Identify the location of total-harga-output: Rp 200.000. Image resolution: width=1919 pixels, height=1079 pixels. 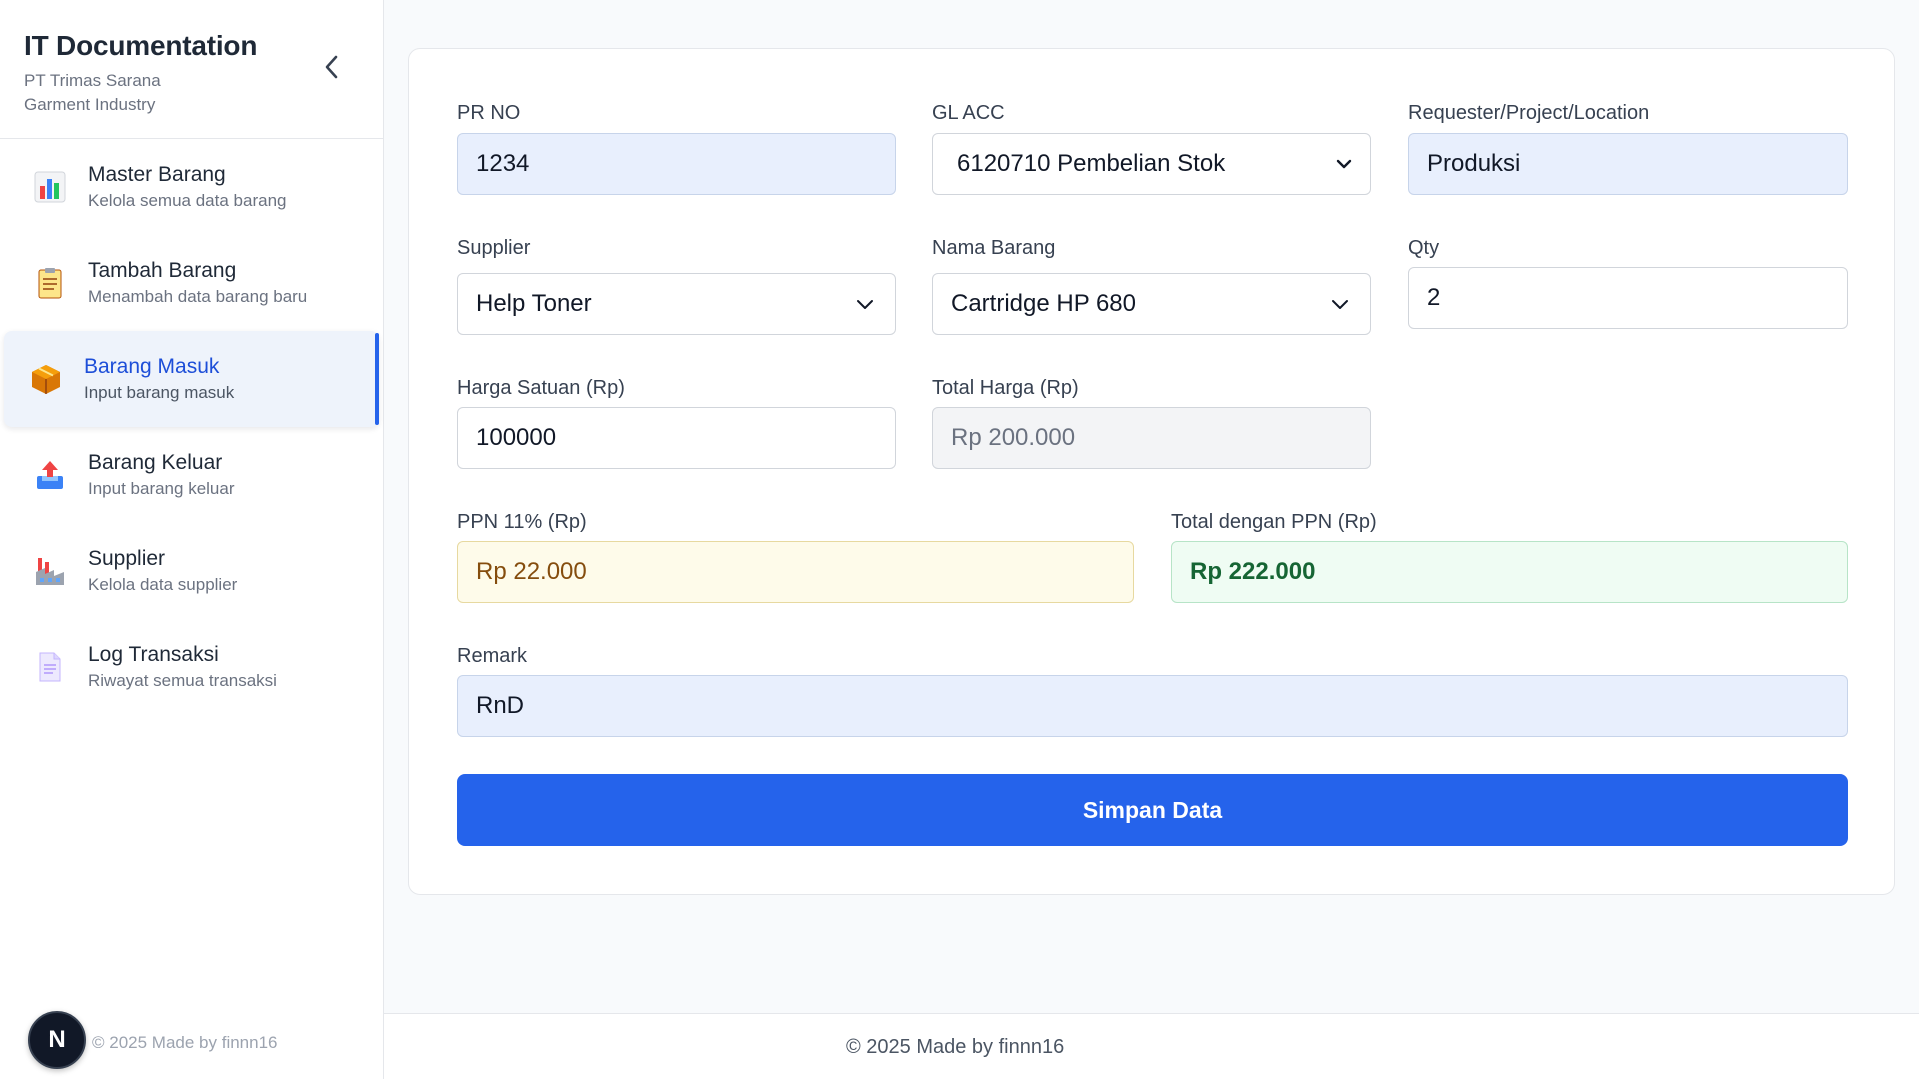
(1151, 438).